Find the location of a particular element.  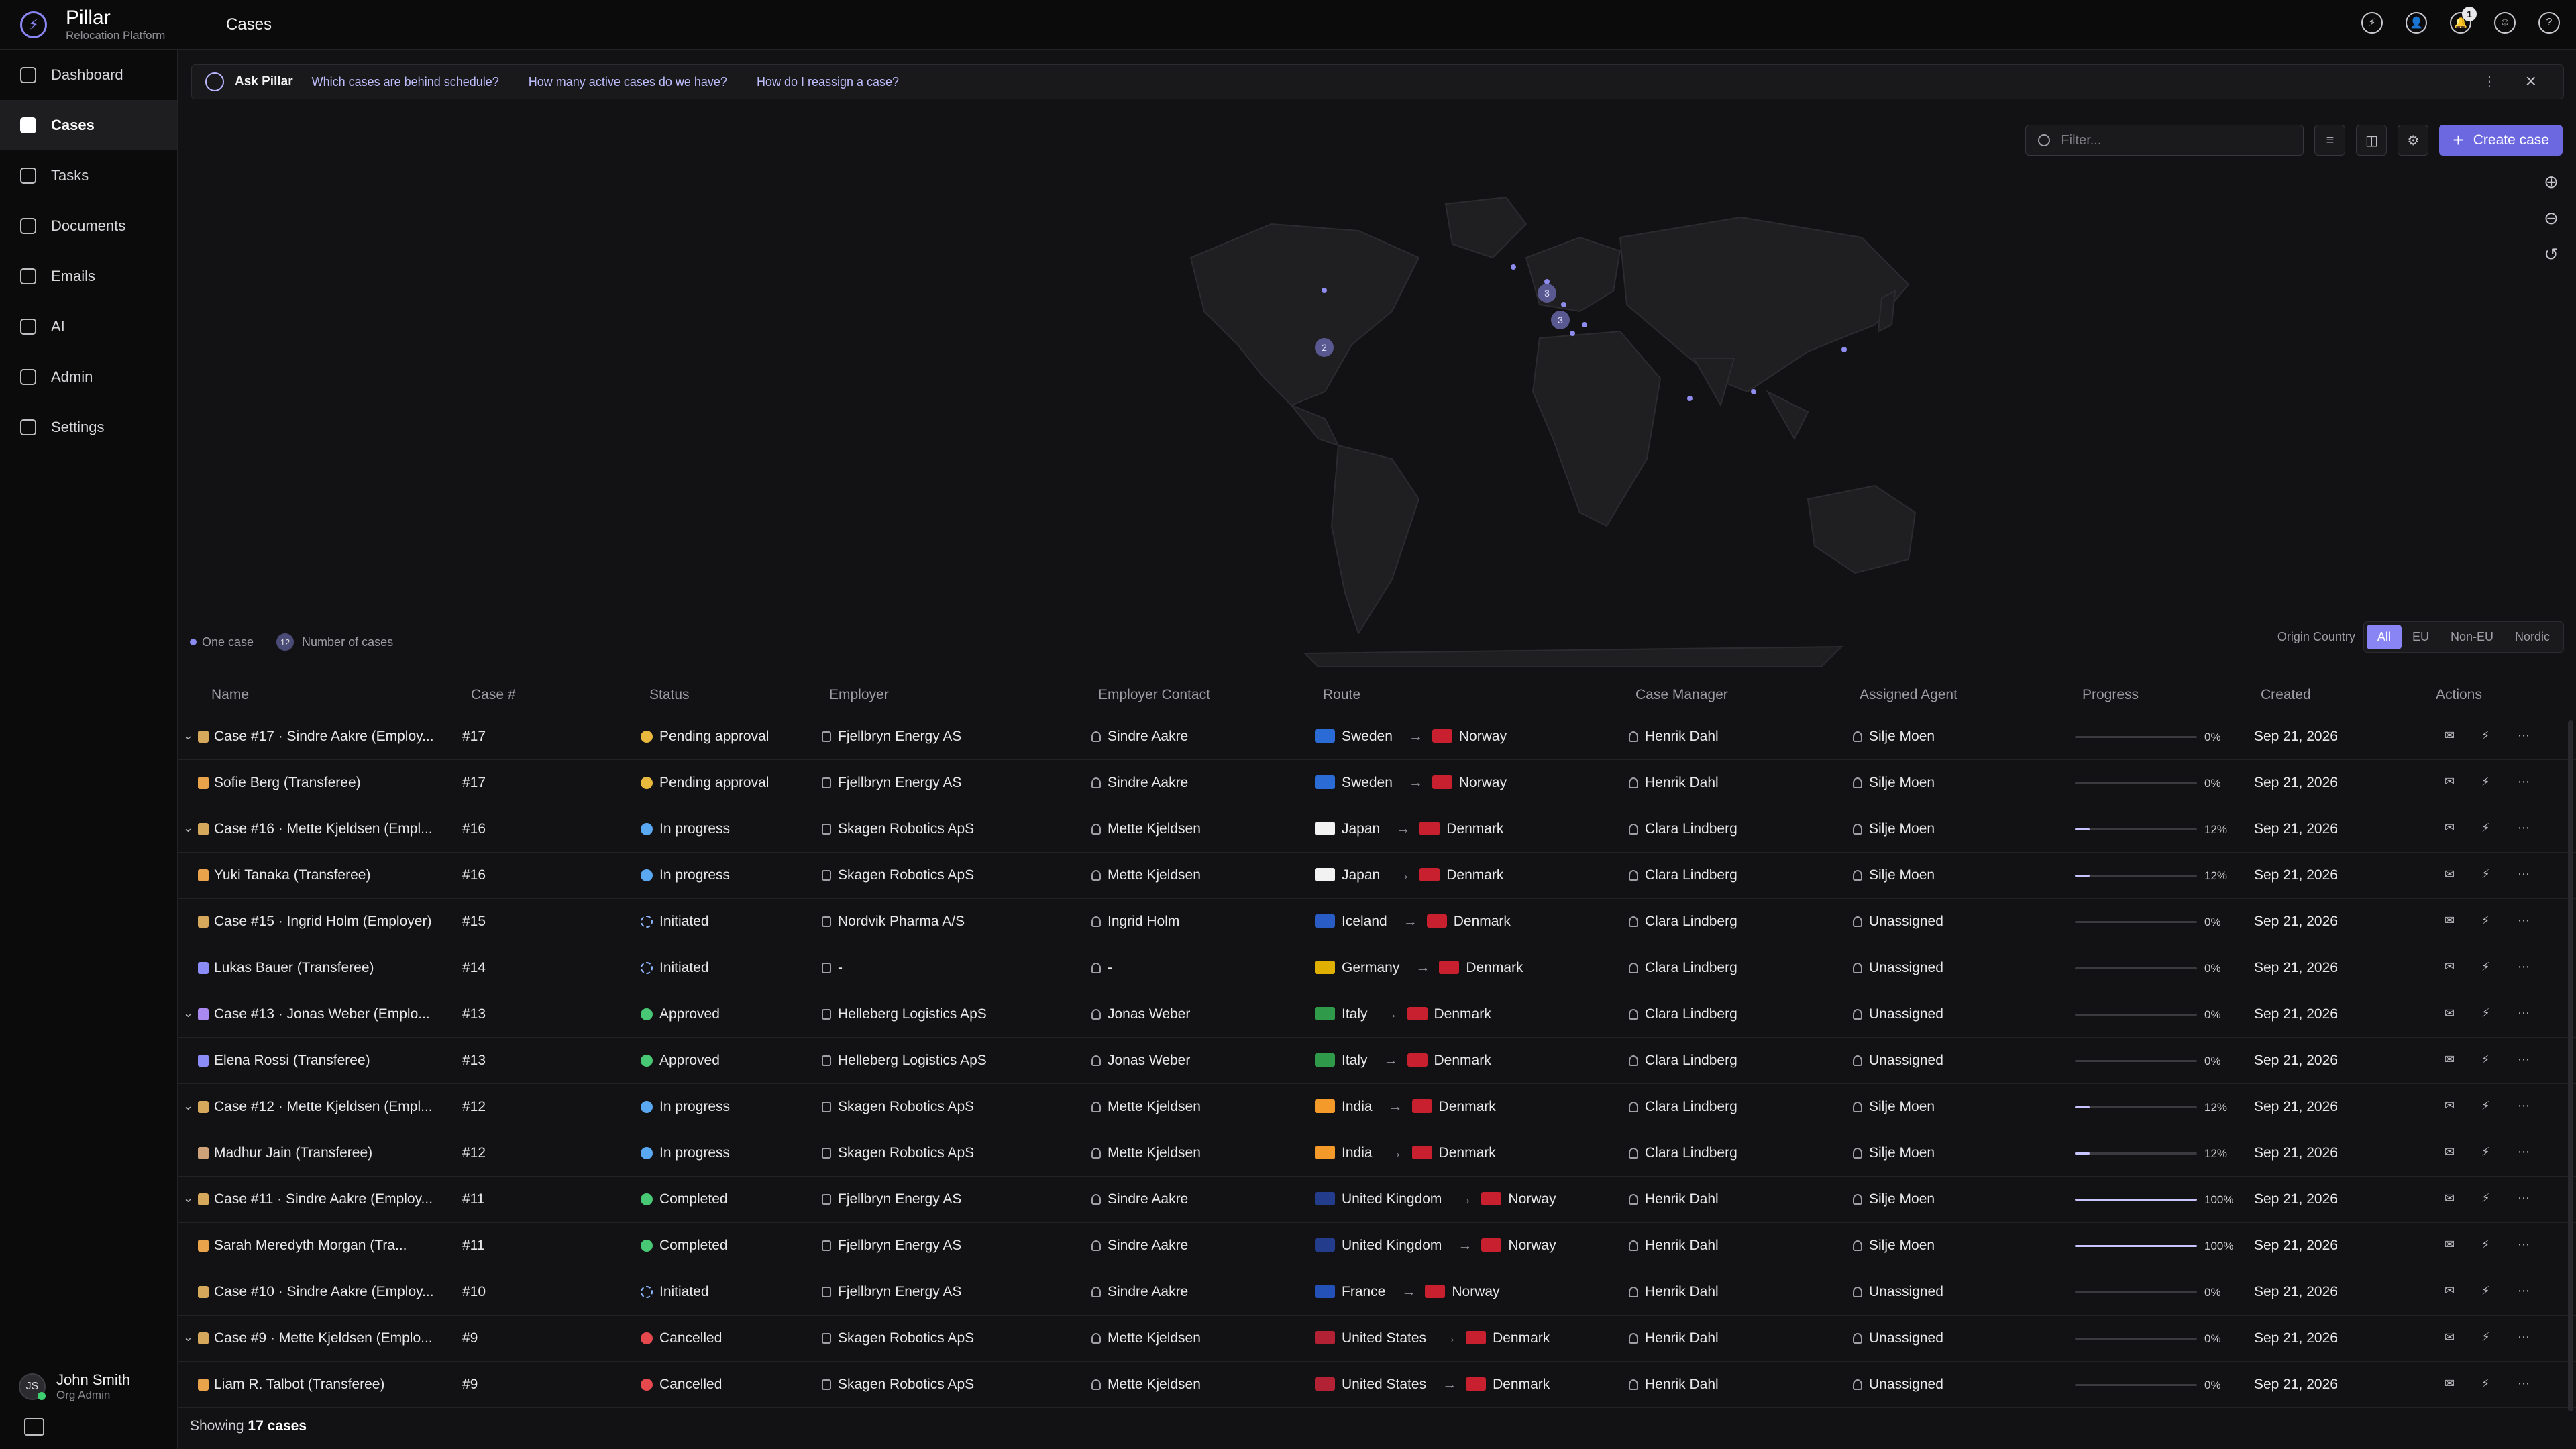

ask-suggestion-3: How do I reassign a case? is located at coordinates (828, 82).